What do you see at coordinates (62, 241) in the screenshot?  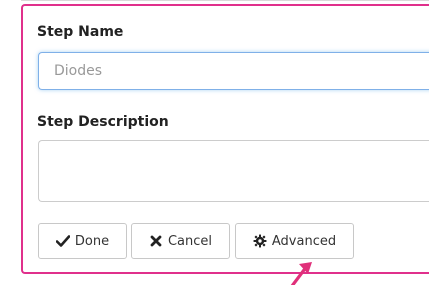 I see `check-icon` at bounding box center [62, 241].